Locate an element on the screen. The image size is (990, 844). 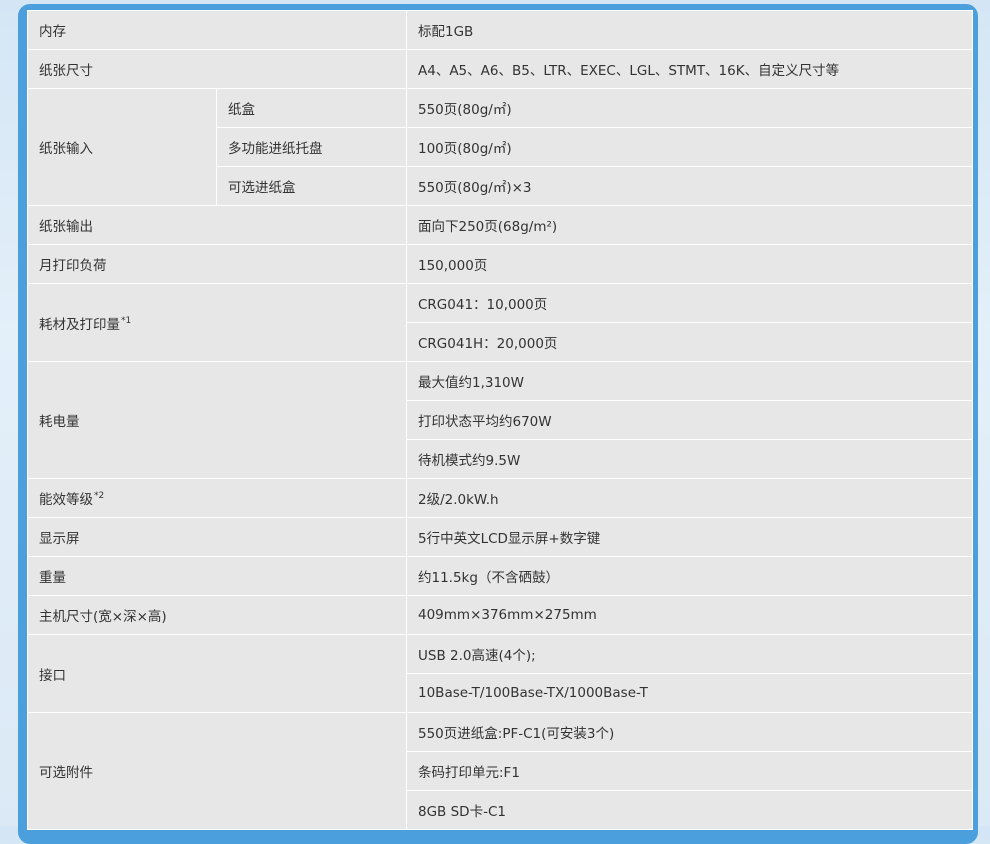
spec-label-interface: 接口 is located at coordinates (217, 673).